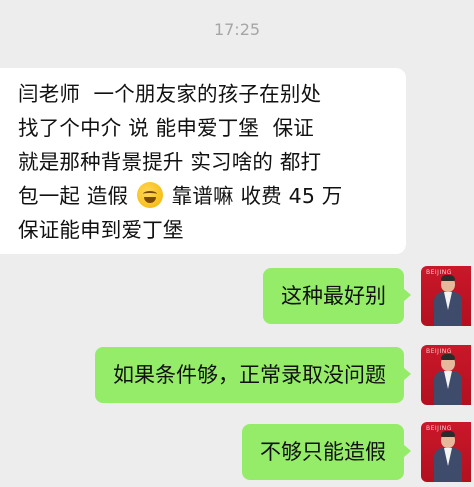 The image size is (474, 487). Describe the element at coordinates (166, 128) in the screenshot. I see `message-line: 找了个中介 说 能申爱丁堡 保证` at that location.